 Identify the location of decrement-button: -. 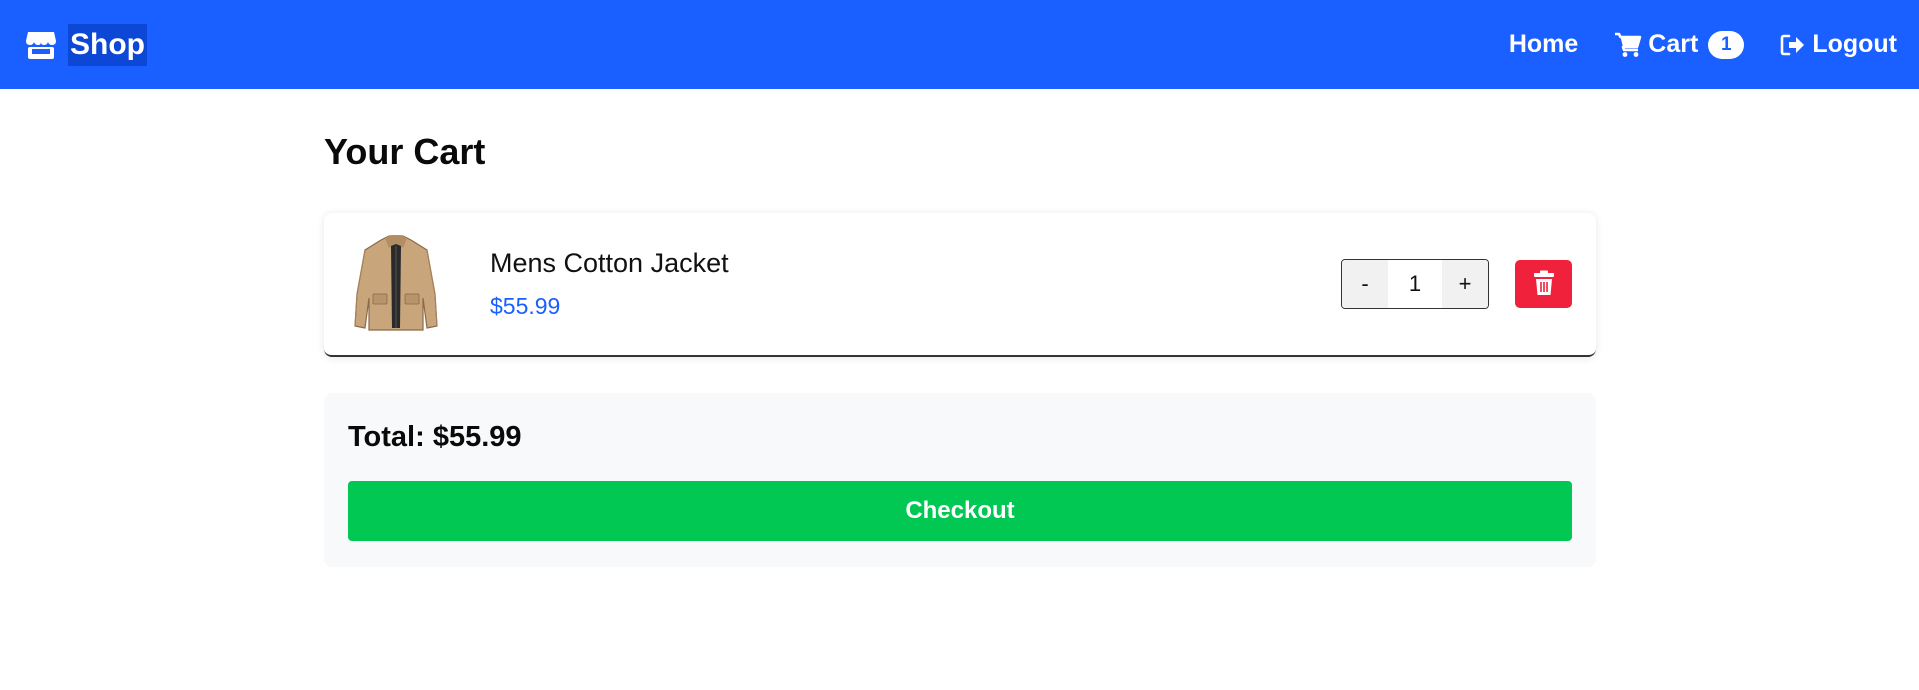
(1365, 284).